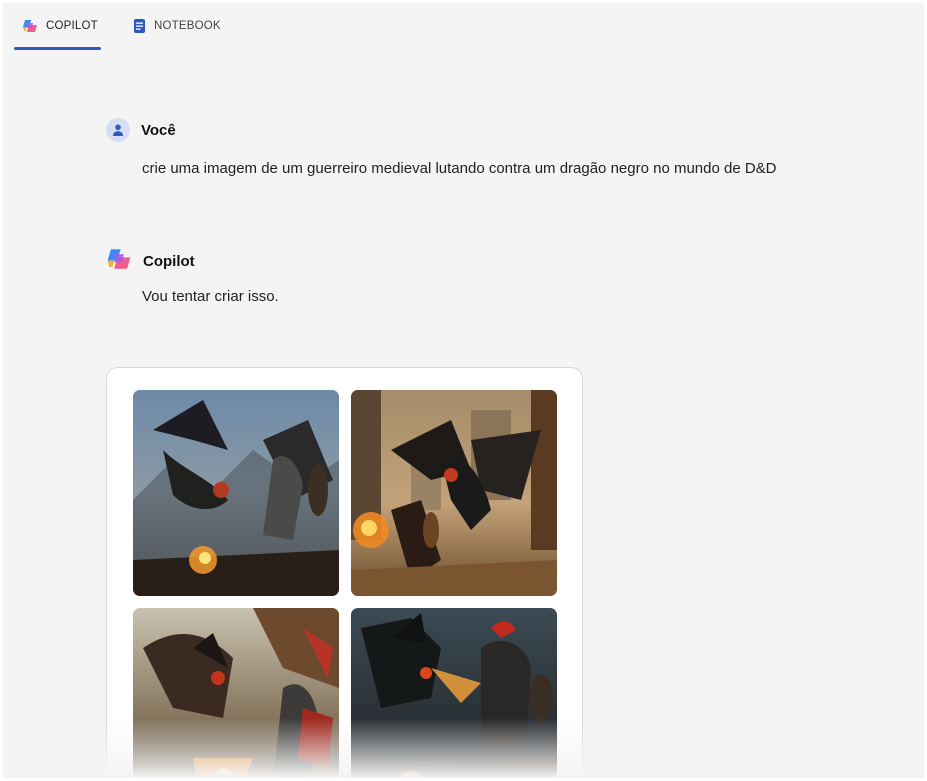  I want to click on tab-bar: COPILOT NOTEBOOK, so click(463, 27).